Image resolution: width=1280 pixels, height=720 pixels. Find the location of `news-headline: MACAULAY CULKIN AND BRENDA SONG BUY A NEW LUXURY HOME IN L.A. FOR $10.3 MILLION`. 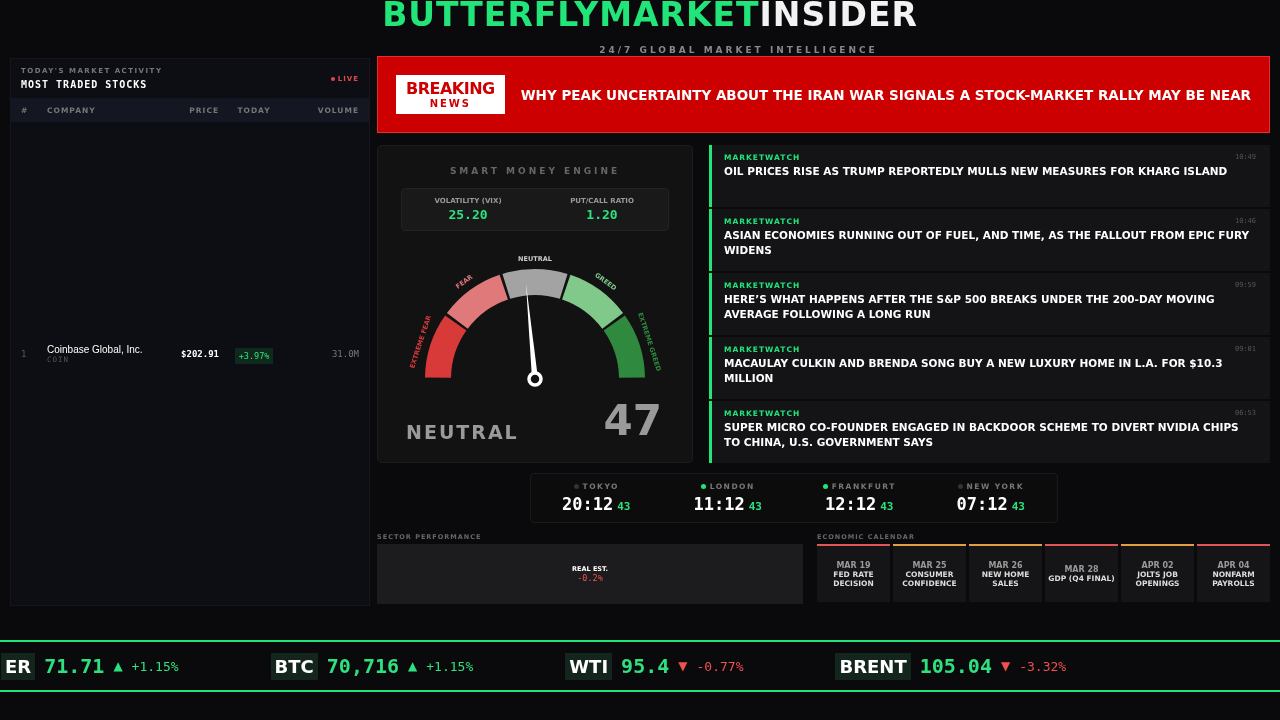

news-headline: MACAULAY CULKIN AND BRENDA SONG BUY A NEW LUXURY HOME IN L.A. FOR $10.3 MILLION is located at coordinates (974, 371).